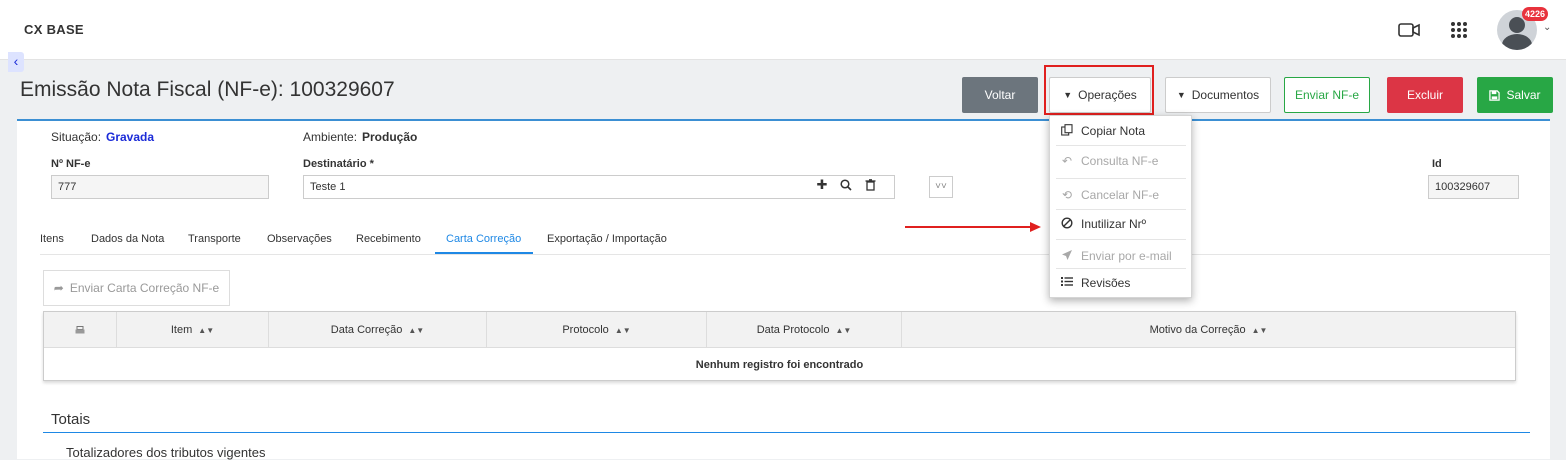 The image size is (1566, 460). I want to click on id-field: 100329607, so click(1473, 187).